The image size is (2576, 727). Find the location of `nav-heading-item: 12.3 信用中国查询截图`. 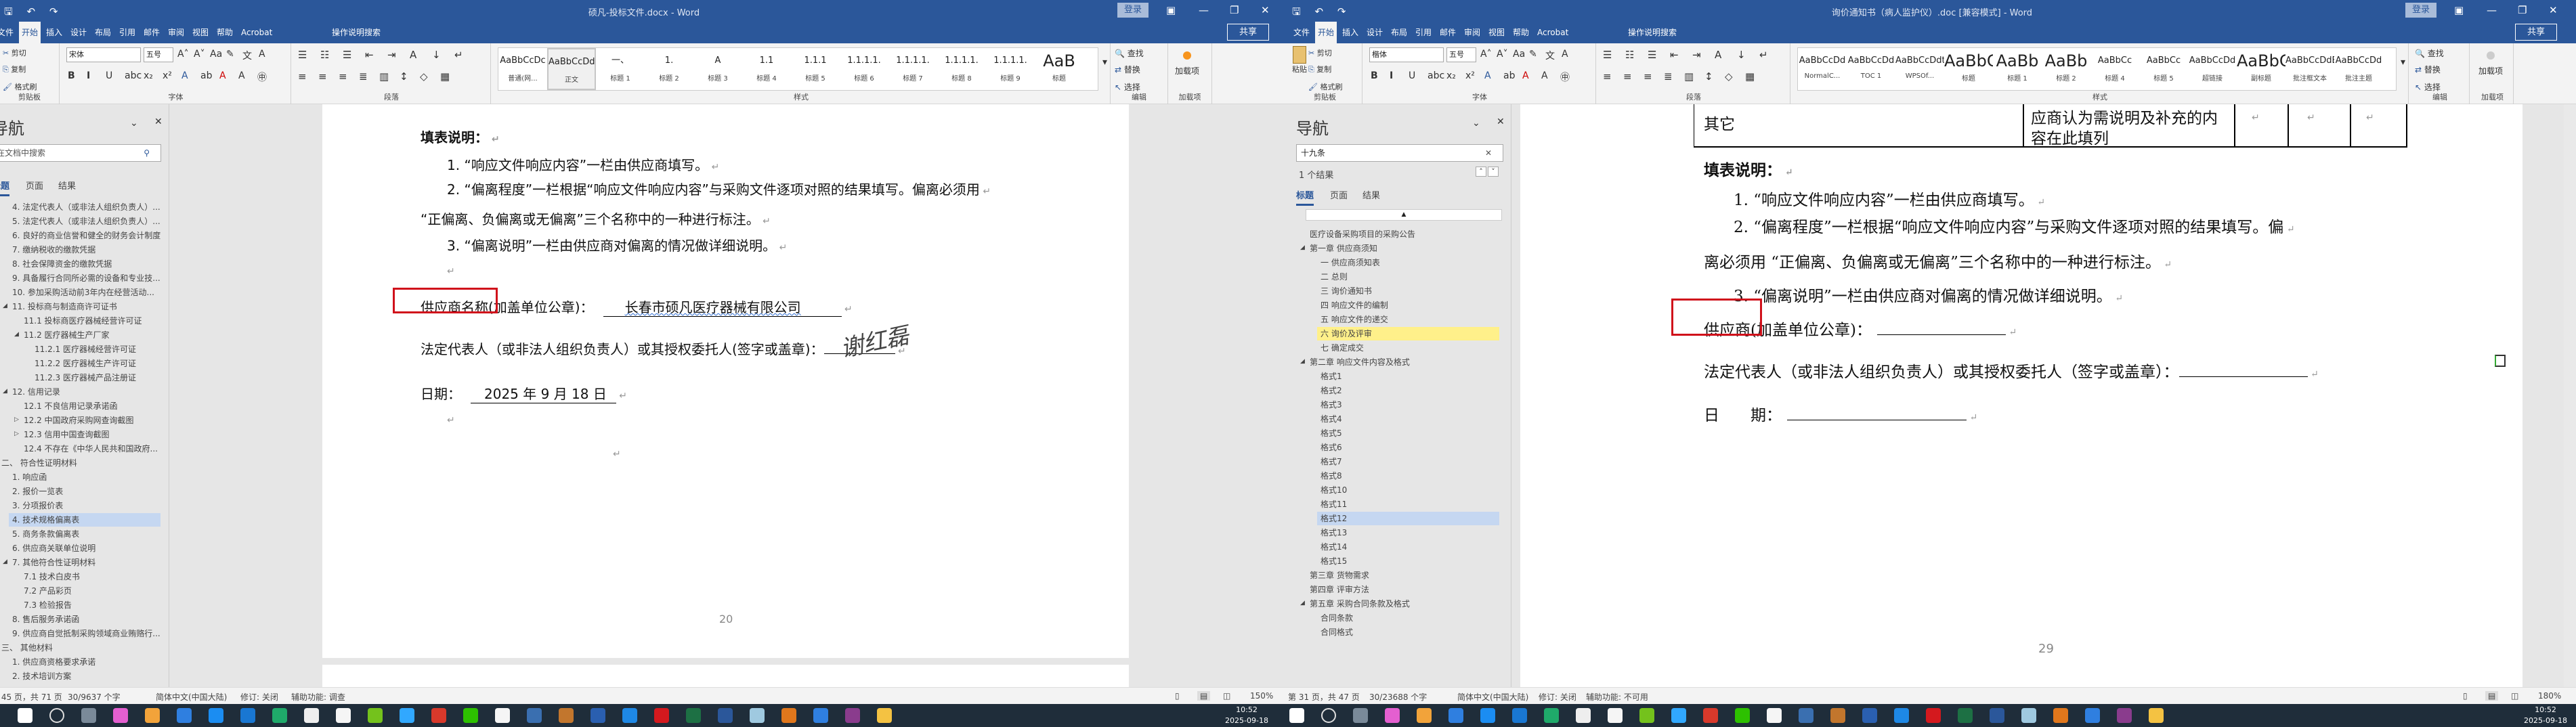

nav-heading-item: 12.3 信用中国查询截图 is located at coordinates (67, 434).